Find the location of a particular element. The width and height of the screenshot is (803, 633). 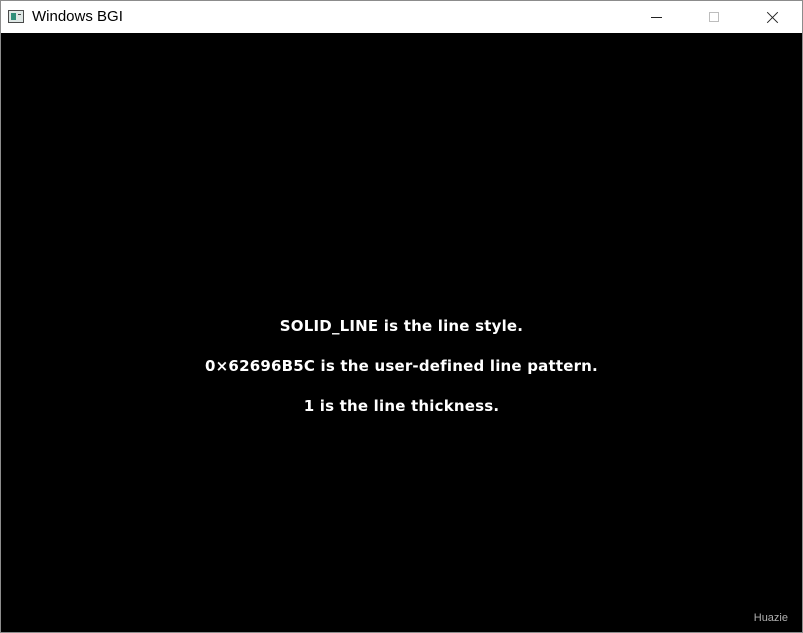

maximize-icon is located at coordinates (714, 17).